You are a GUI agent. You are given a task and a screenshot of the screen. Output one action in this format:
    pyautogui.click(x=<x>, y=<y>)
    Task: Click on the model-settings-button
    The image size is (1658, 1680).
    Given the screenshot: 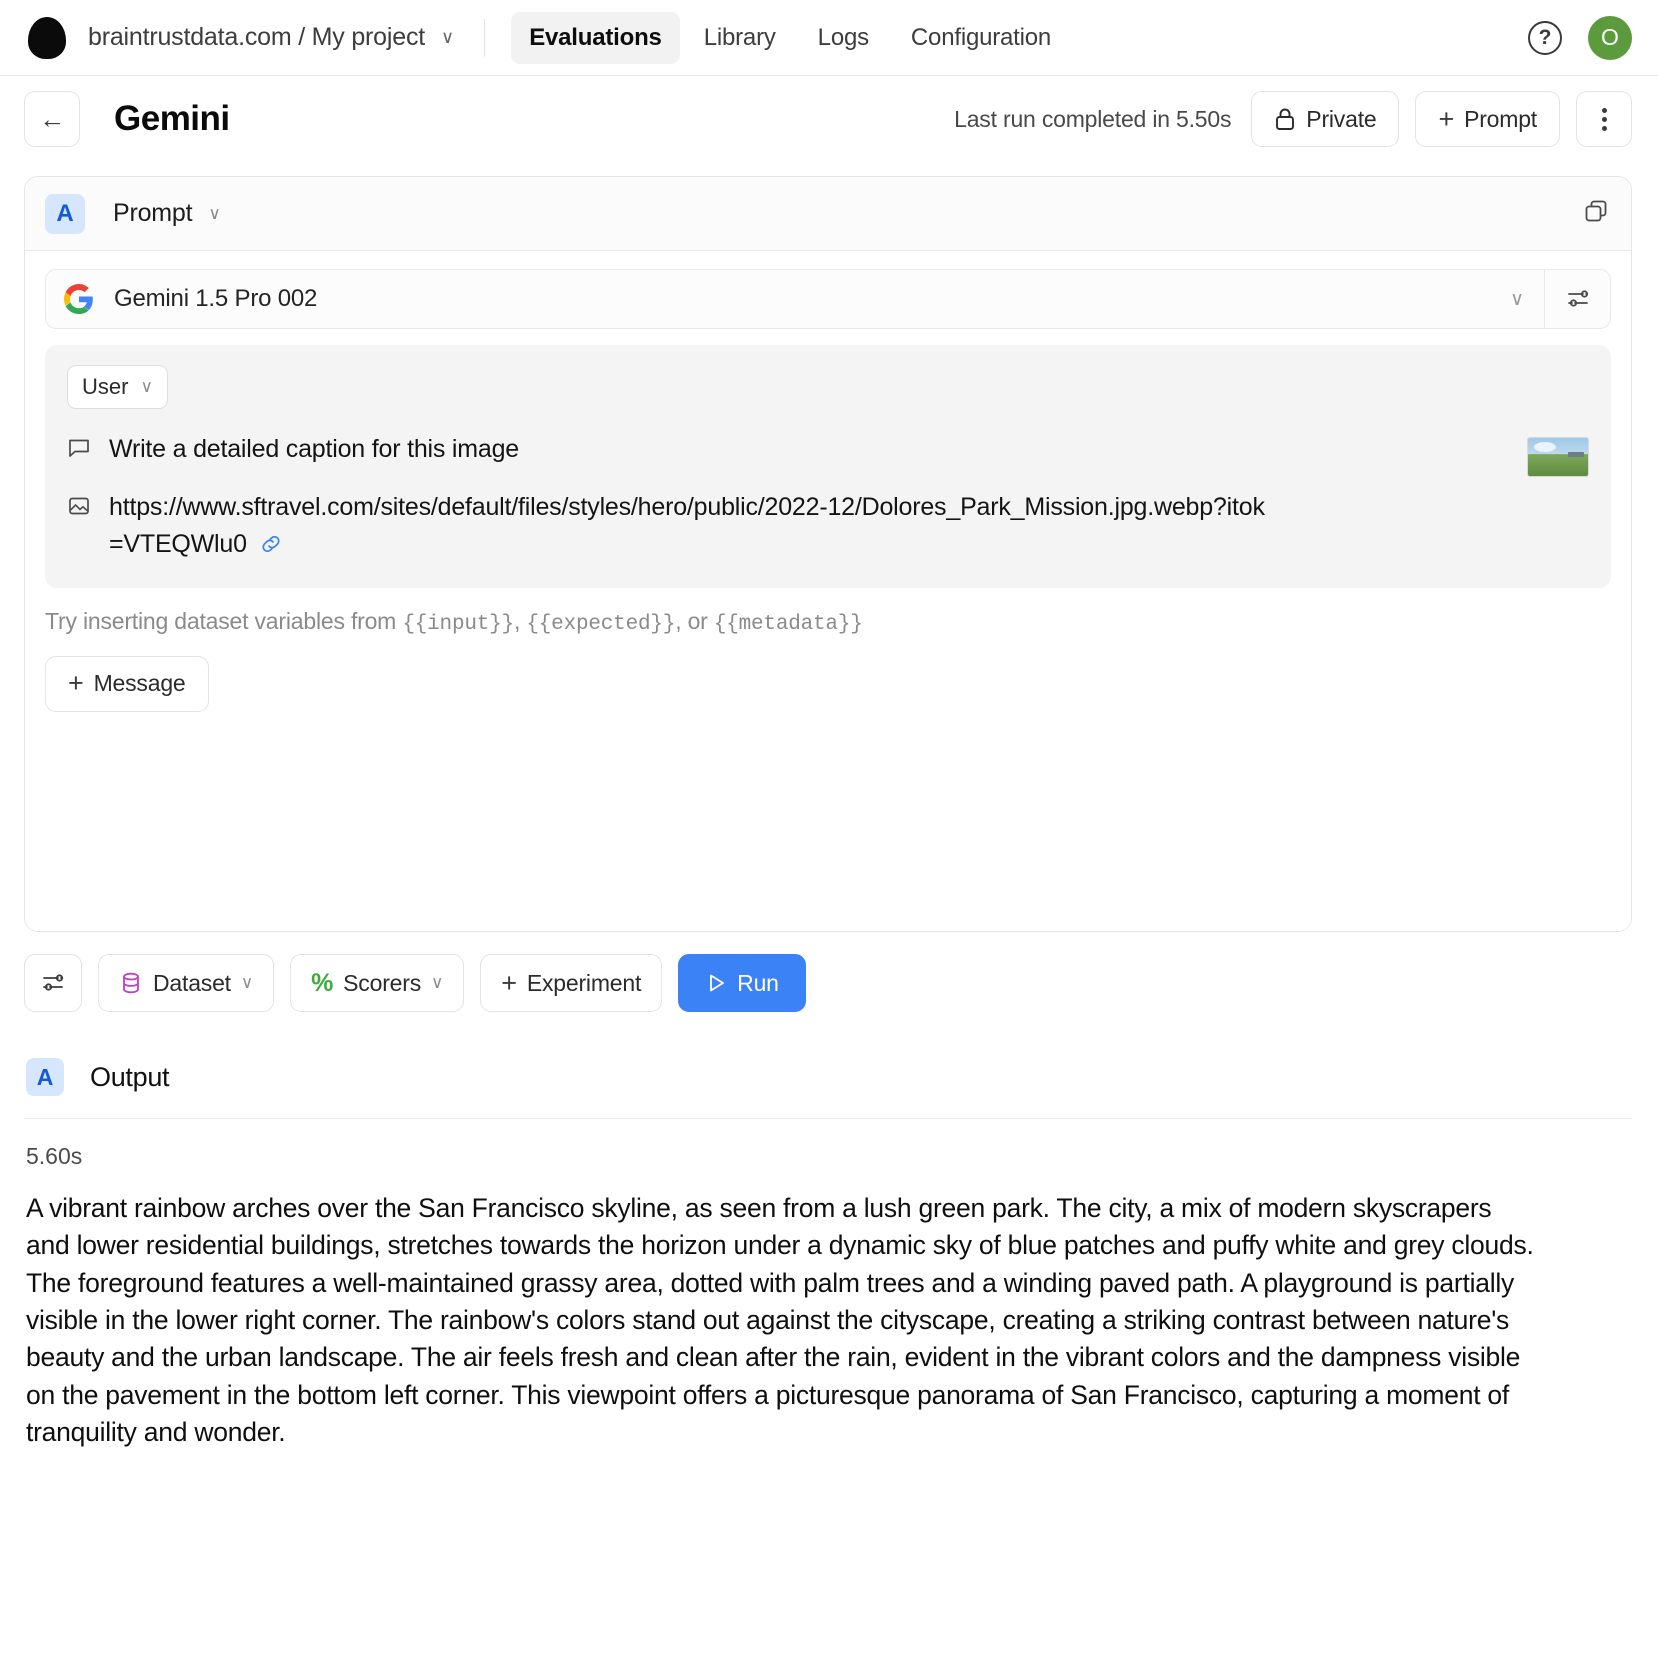 What is the action you would take?
    pyautogui.click(x=1577, y=299)
    